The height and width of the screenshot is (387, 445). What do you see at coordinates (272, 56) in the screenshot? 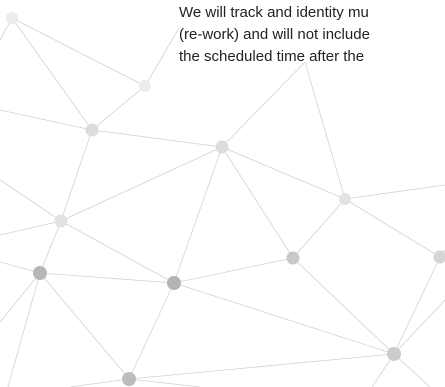
I see `body-text-line: the scheduled time after the` at bounding box center [272, 56].